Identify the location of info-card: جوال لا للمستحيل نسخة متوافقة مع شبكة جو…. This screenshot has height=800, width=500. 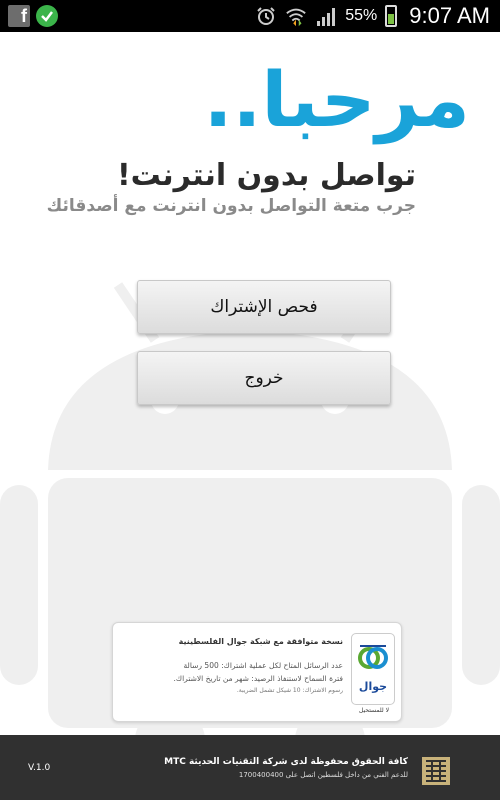
(257, 672).